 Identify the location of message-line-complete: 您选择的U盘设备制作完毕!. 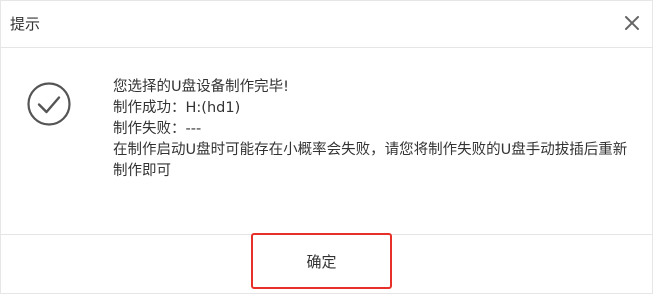
(201, 87).